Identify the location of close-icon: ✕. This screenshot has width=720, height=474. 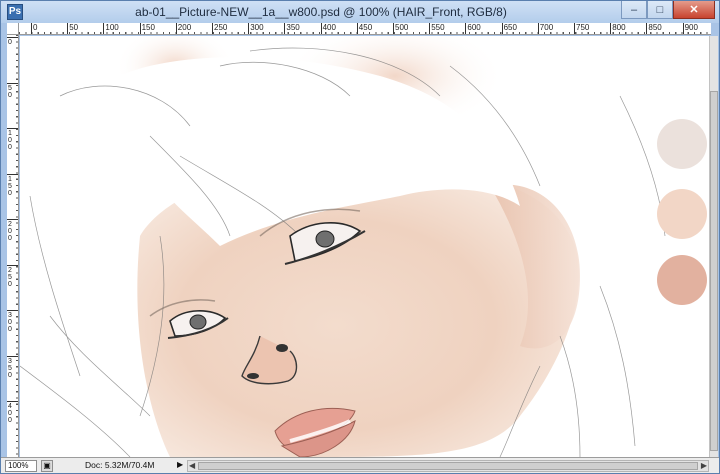
(694, 10).